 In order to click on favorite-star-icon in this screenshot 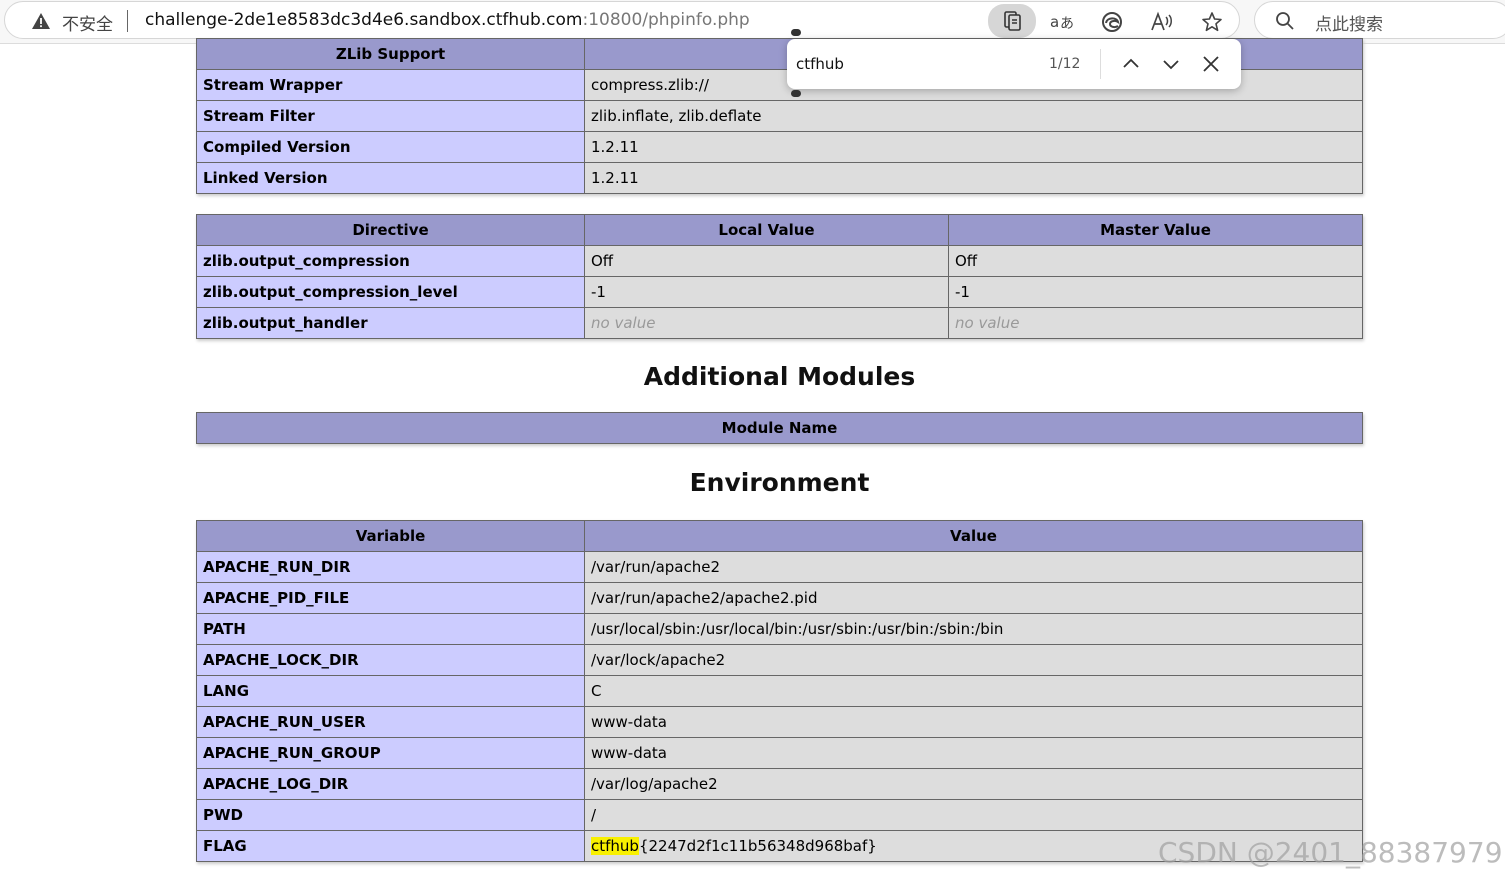, I will do `click(1212, 22)`.